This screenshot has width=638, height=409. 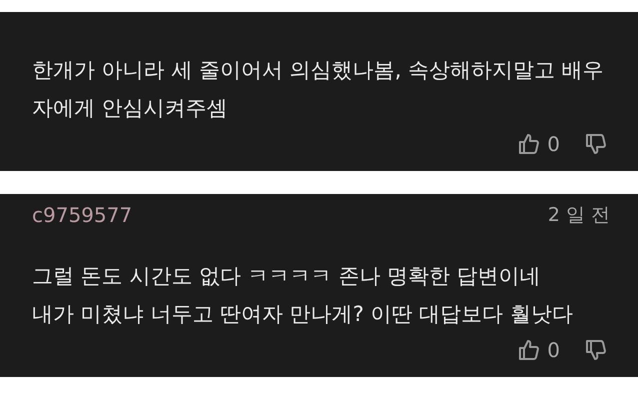 What do you see at coordinates (303, 295) in the screenshot?
I see `comment-text: 그럴 돈도 시간도 없다 ㅋㅋㅋㅋ 존나 명확한 답변이네 내가 미쳤냐 너두고 딴여자 만나게? 이딴 대답보다 훨낫다` at bounding box center [303, 295].